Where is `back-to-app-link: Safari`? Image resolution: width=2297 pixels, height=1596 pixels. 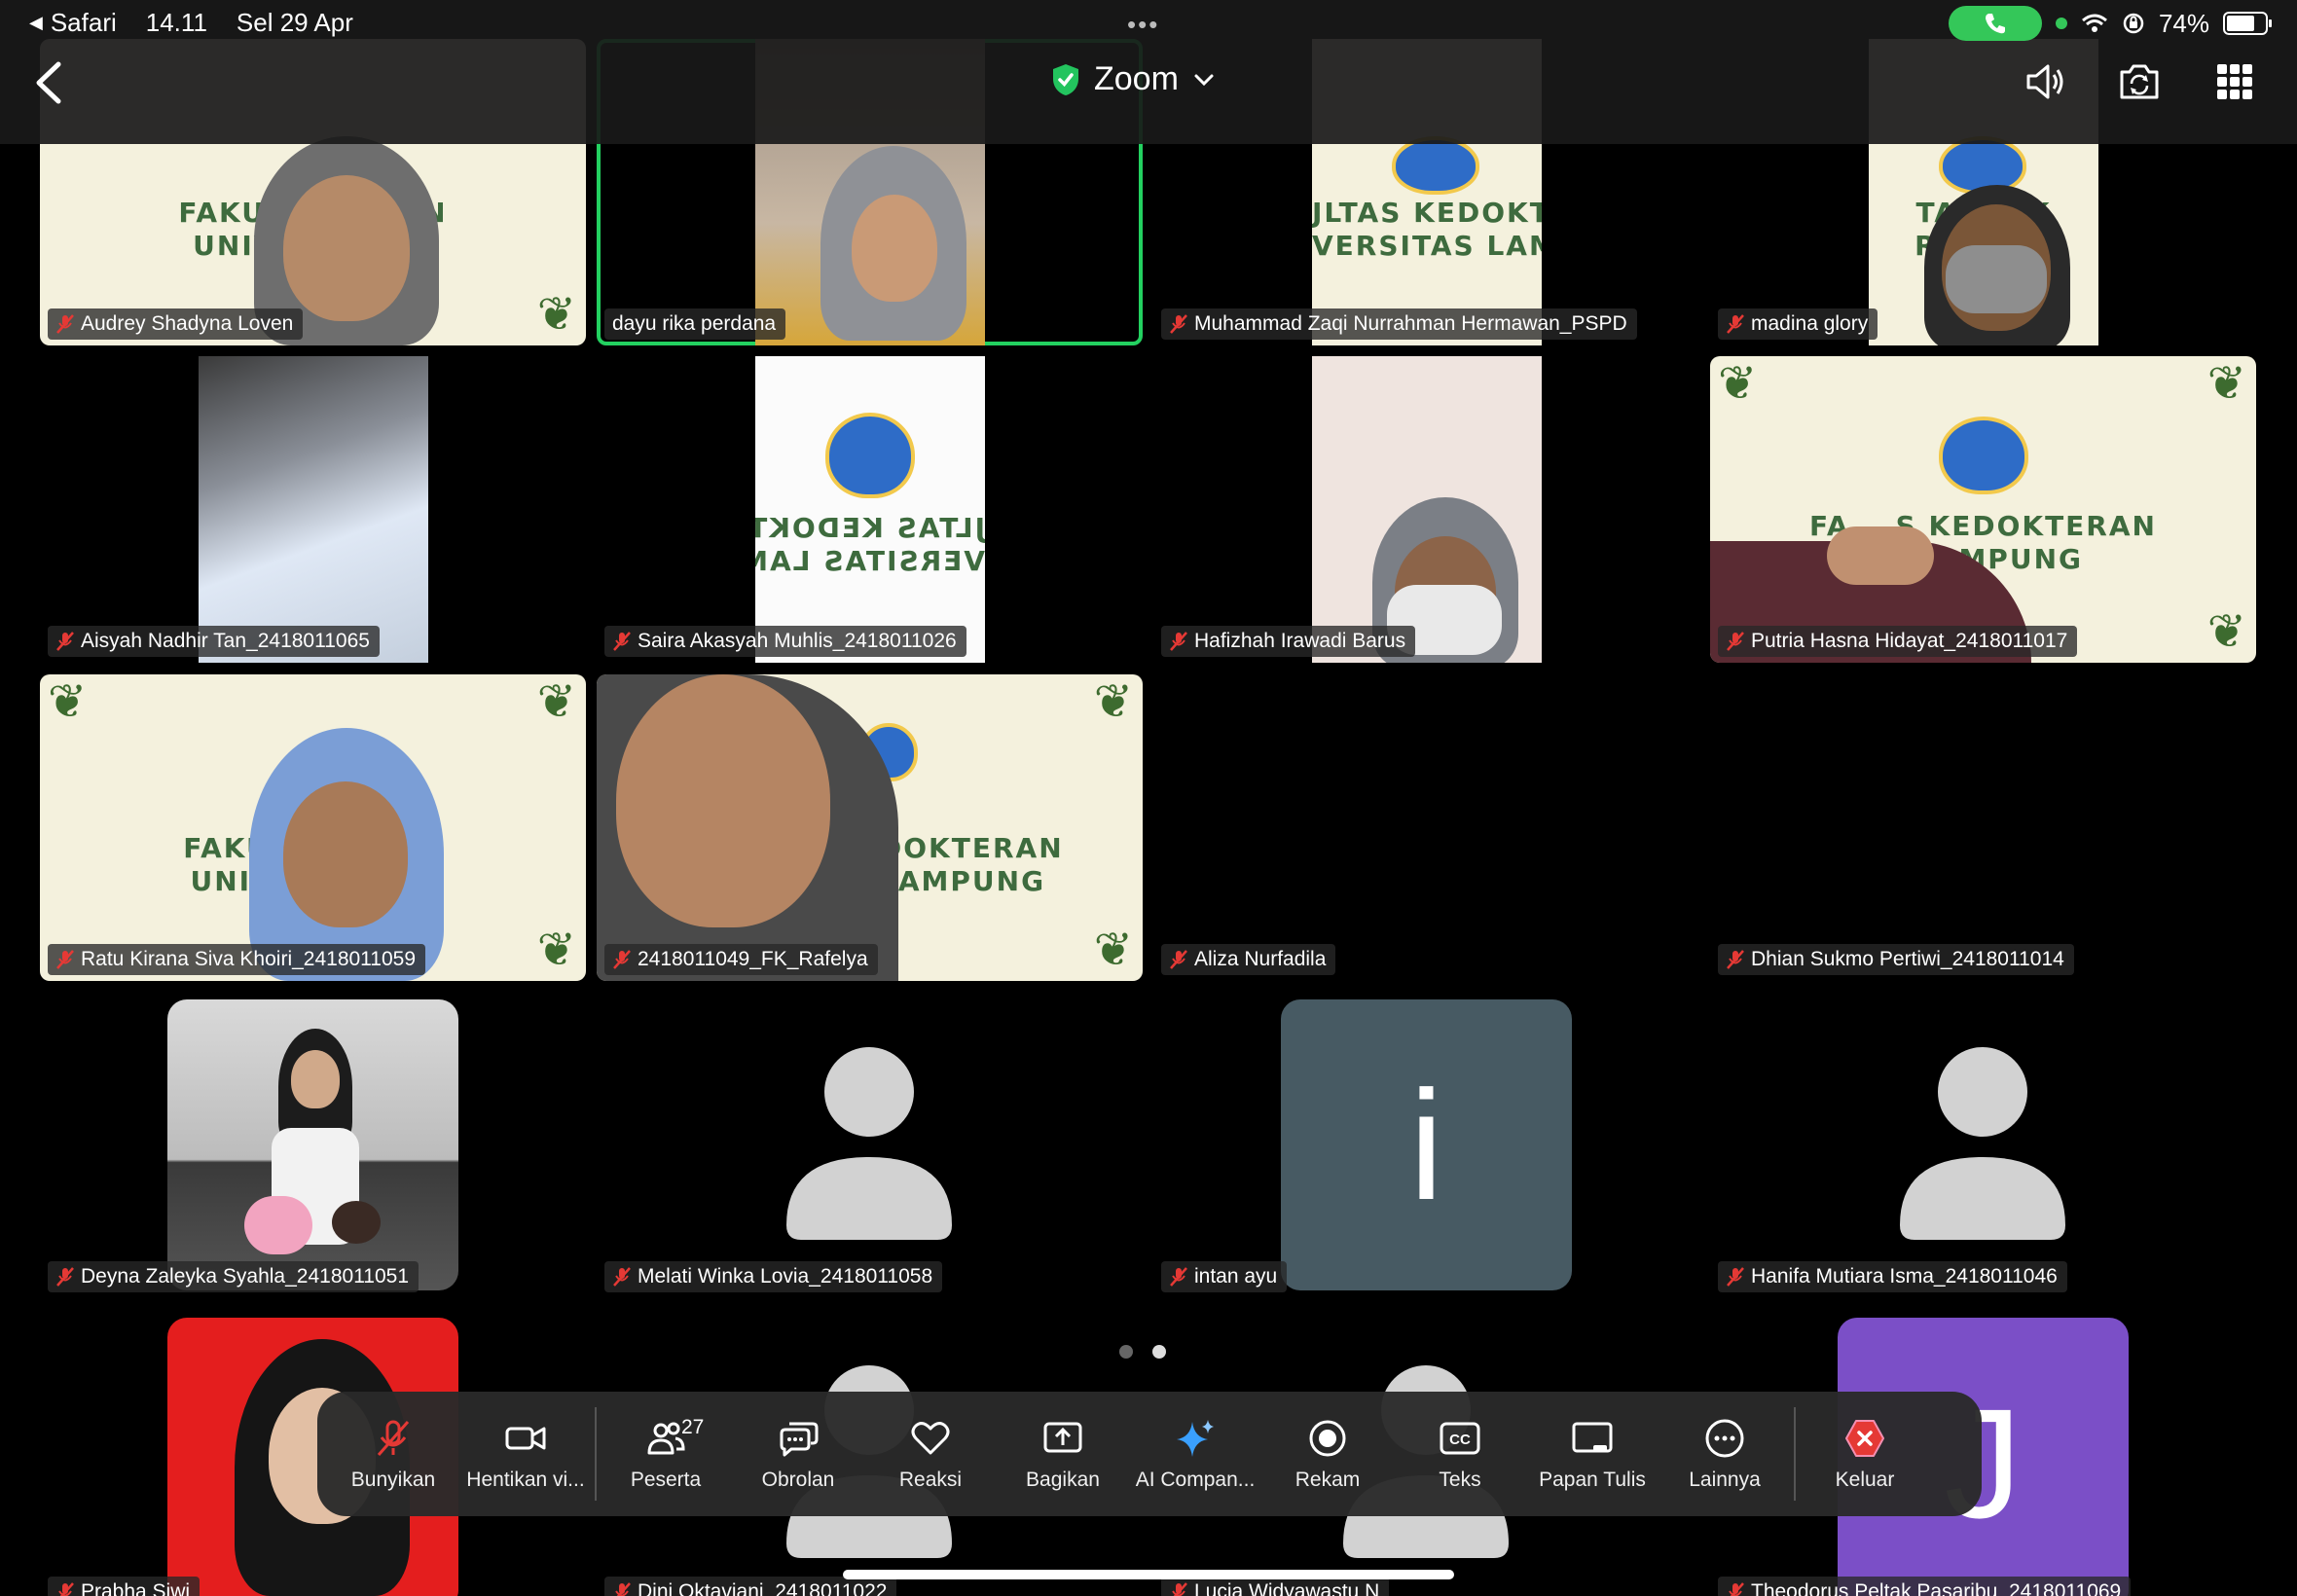
back-to-app-link: Safari is located at coordinates (84, 23).